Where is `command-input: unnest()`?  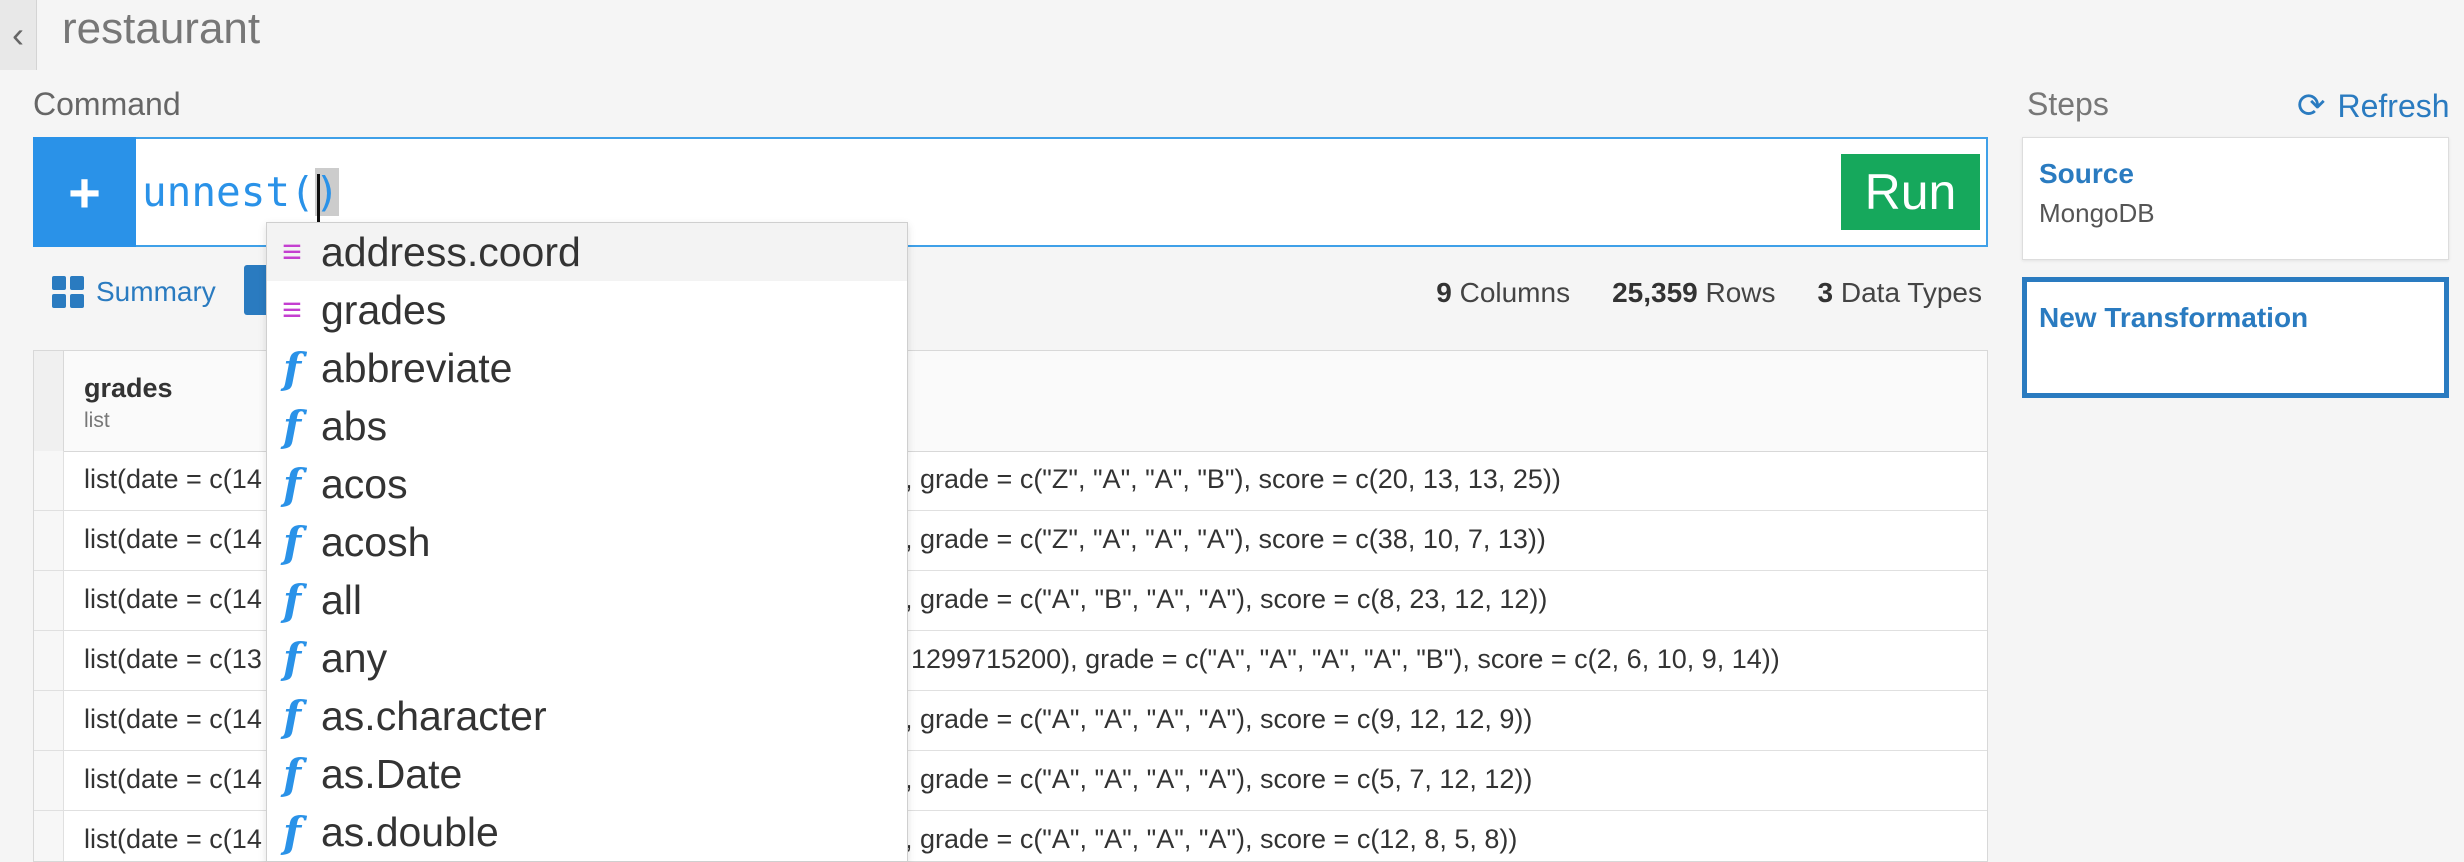 command-input: unnest() is located at coordinates (241, 192).